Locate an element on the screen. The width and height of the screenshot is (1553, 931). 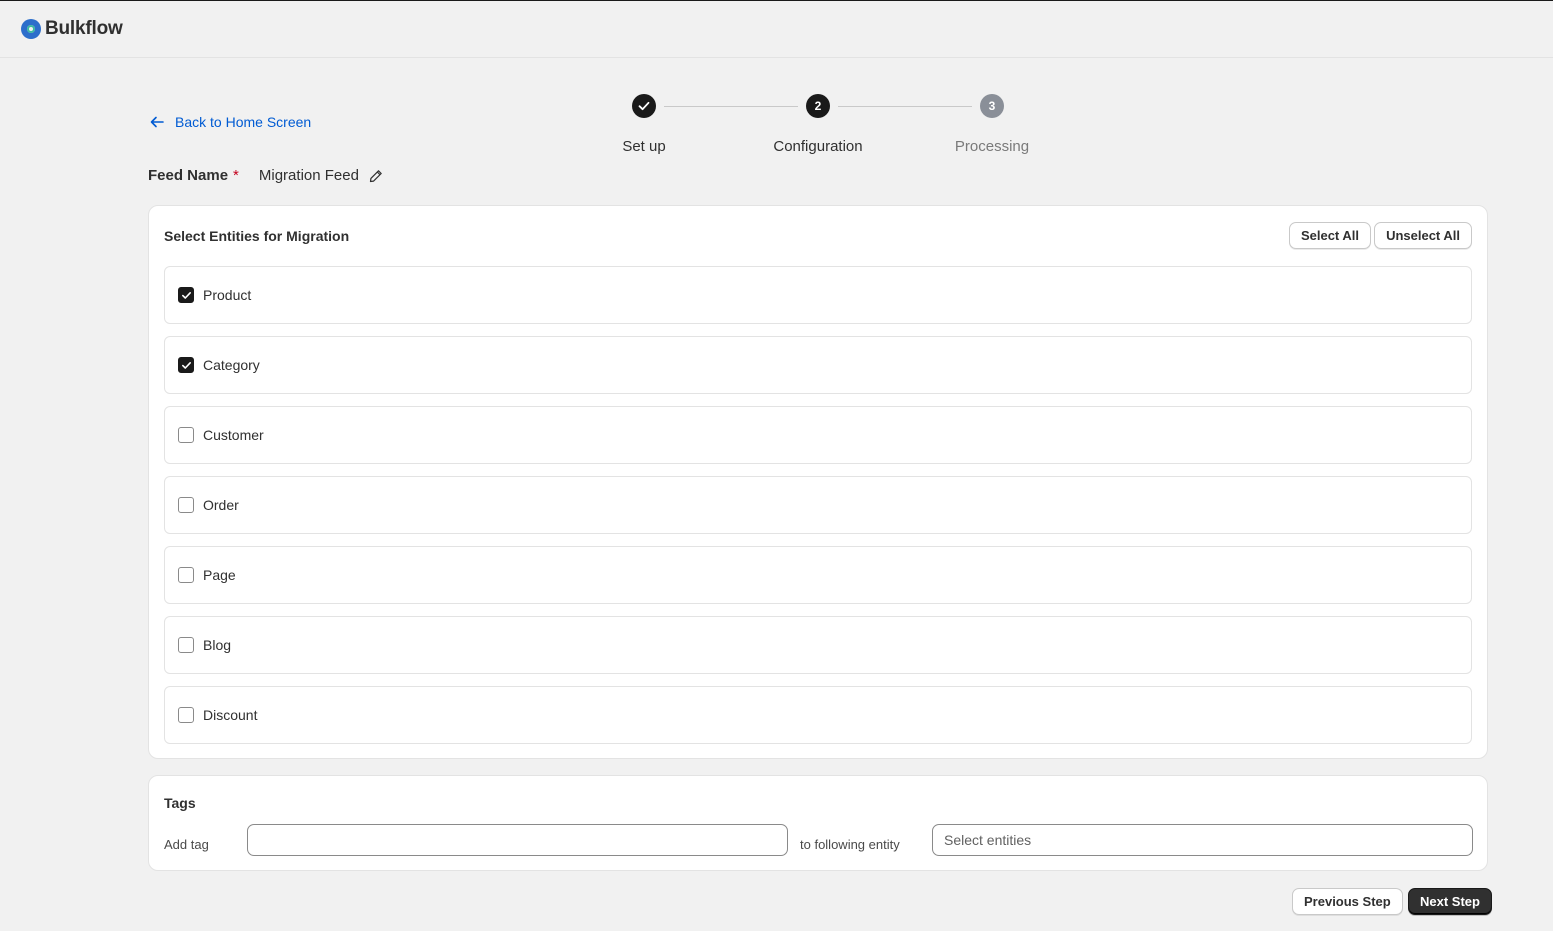
entity-label: Discount is located at coordinates (230, 715).